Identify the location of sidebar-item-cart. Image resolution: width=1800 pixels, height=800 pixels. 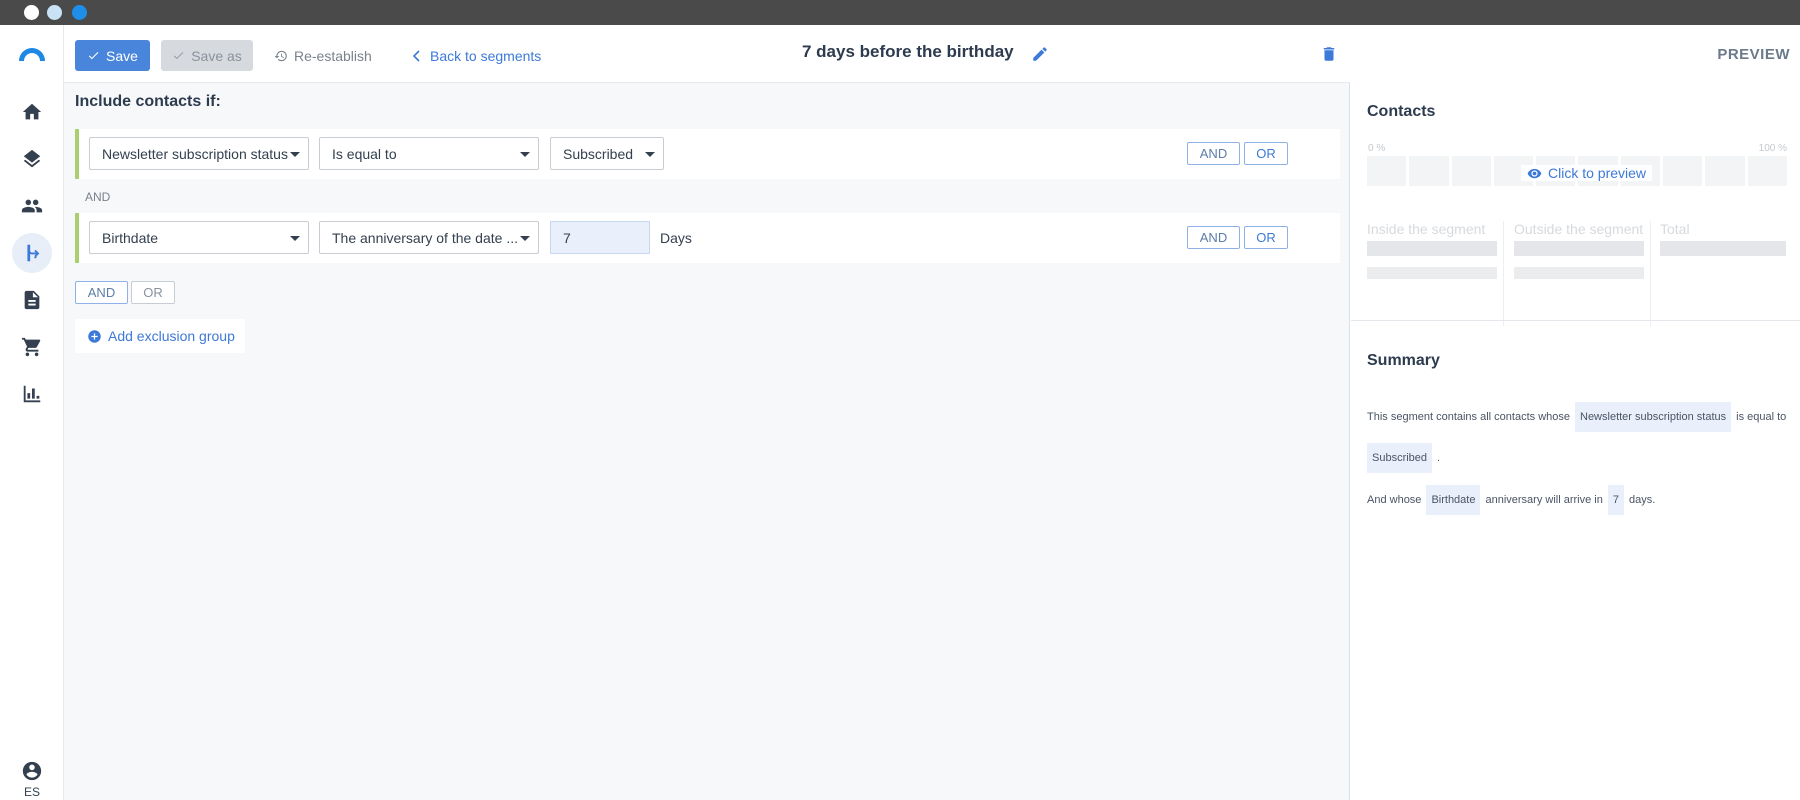
(32, 347).